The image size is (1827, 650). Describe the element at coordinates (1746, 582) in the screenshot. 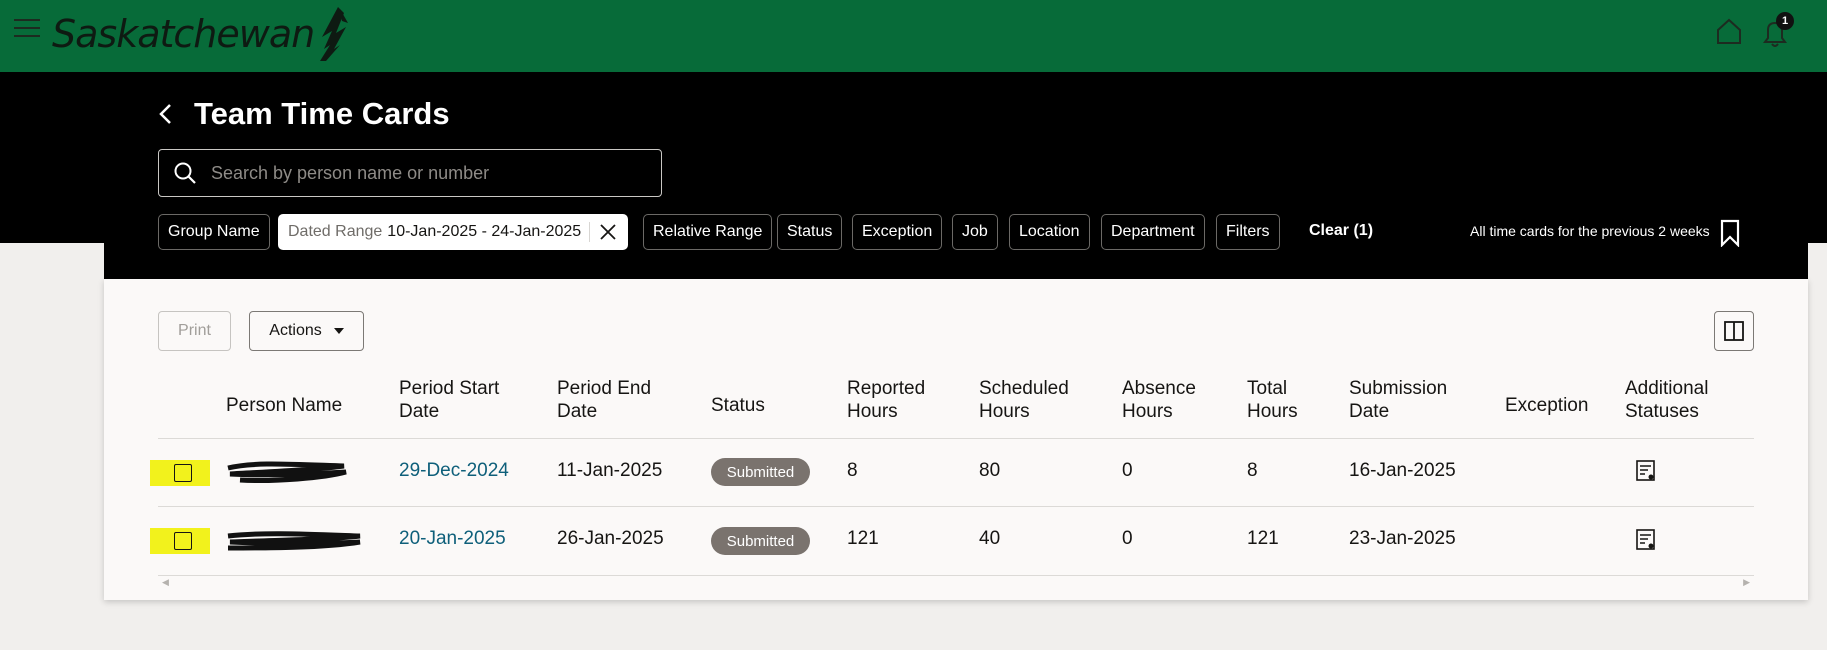

I see `scroll-right-icon: ▶` at that location.